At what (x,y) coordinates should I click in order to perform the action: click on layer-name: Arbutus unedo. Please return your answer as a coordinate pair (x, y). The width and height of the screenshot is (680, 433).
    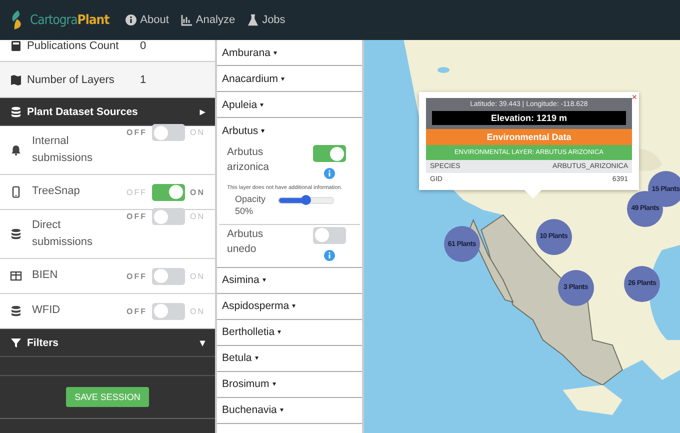
    Looking at the image, I should click on (245, 242).